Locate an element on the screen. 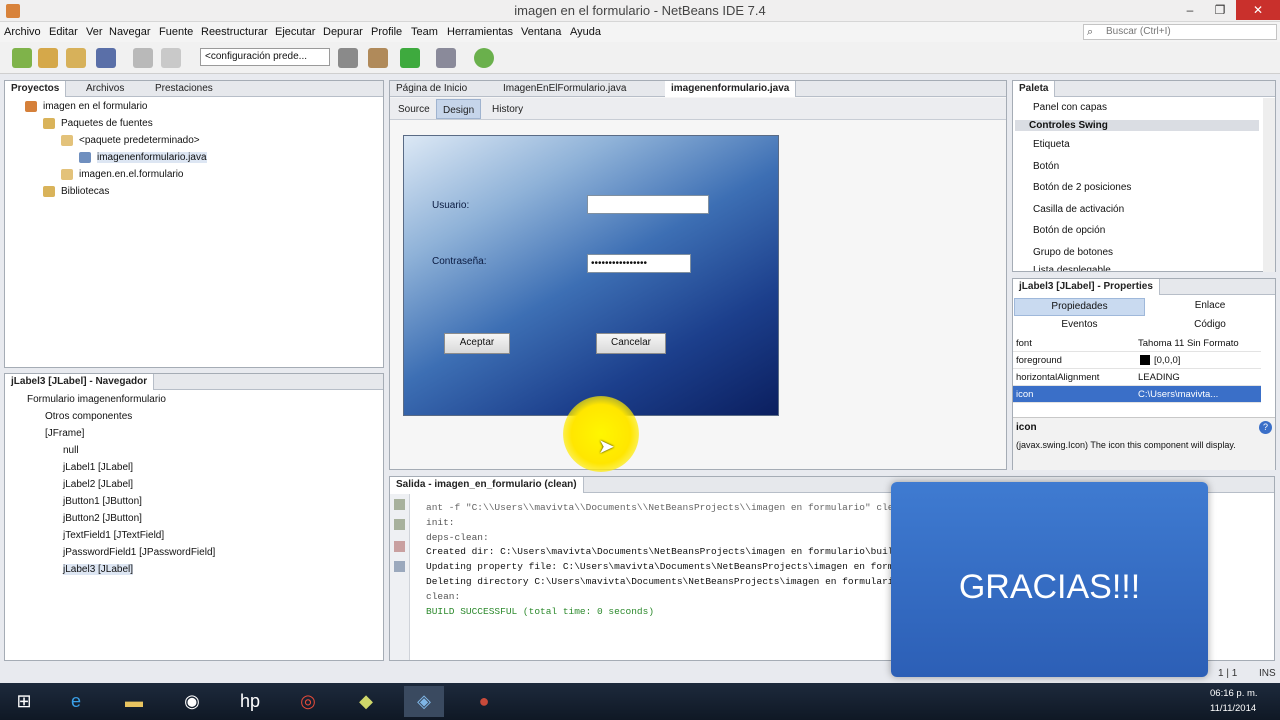 This screenshot has width=1280, height=720. property-row: horizontalAlignment LEADING is located at coordinates (1137, 377).